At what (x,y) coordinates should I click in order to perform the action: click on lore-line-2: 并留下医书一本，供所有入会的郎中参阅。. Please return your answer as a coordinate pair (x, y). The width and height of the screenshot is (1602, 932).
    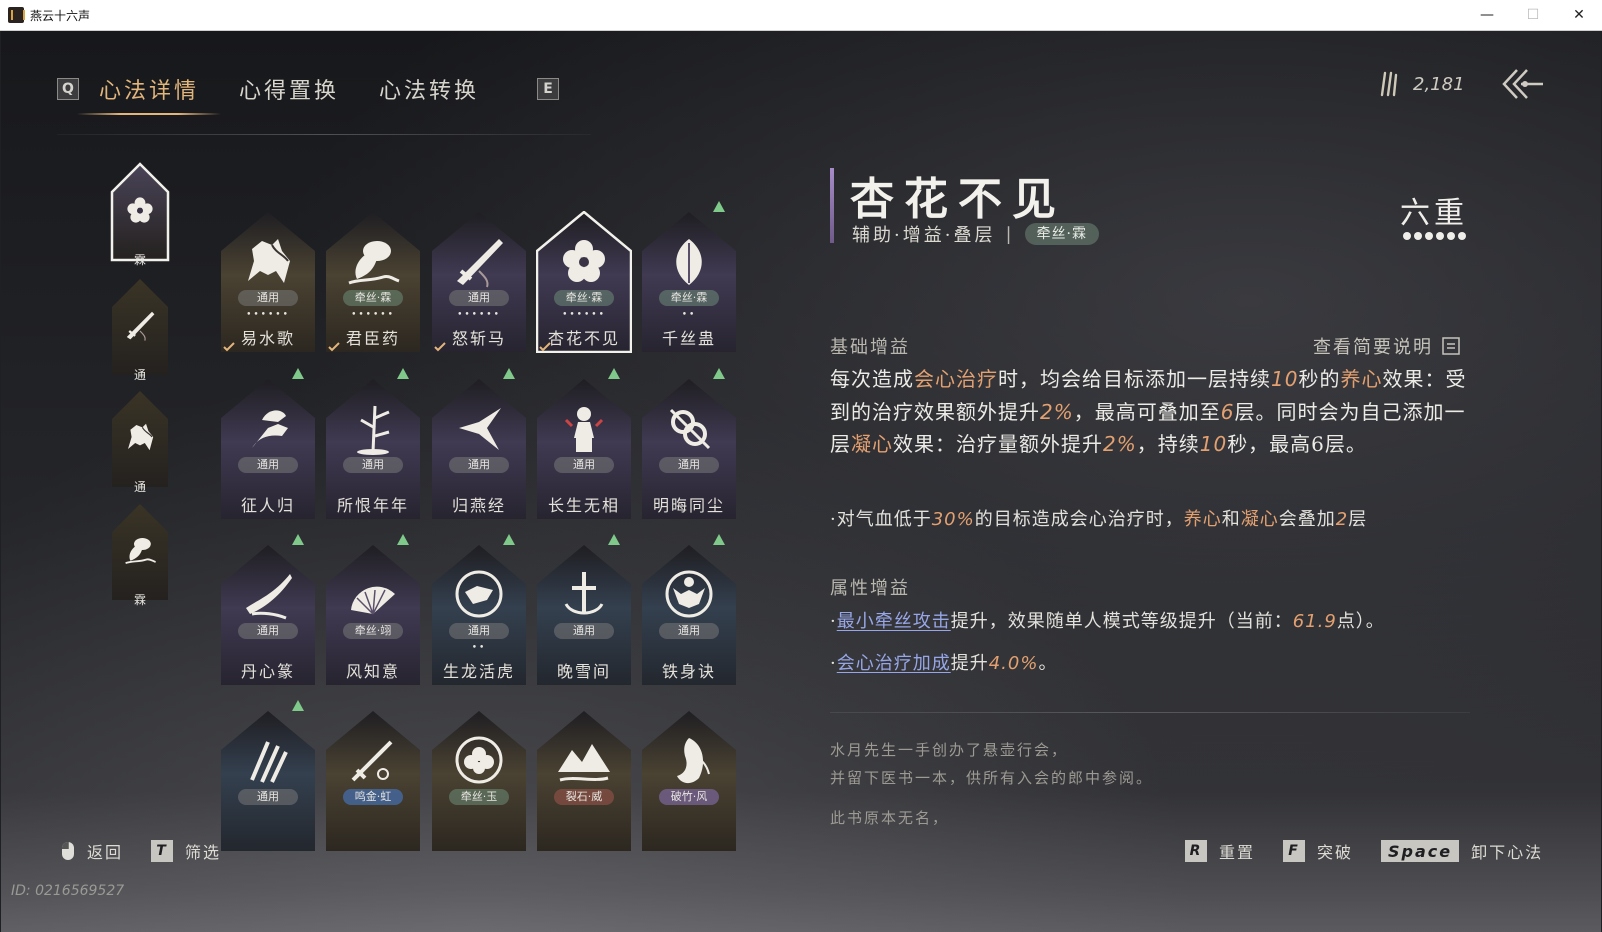
    Looking at the image, I should click on (992, 778).